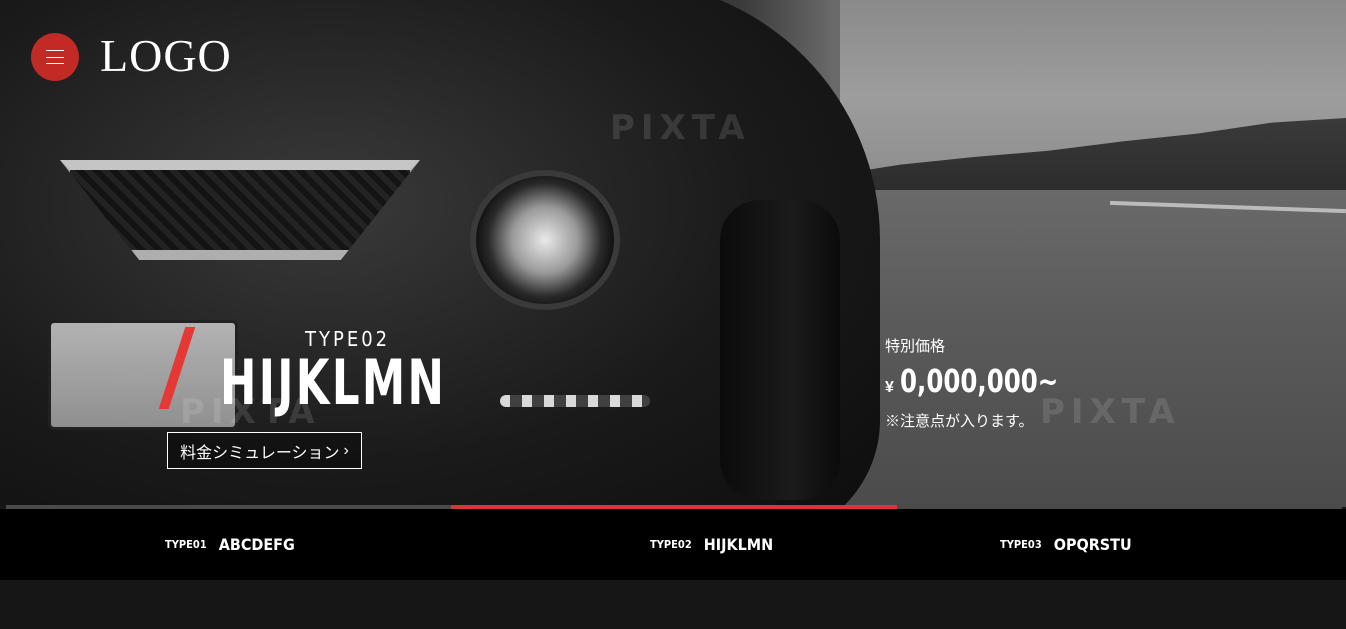 The height and width of the screenshot is (629, 1346). Describe the element at coordinates (260, 453) in the screenshot. I see `price-simulation-label: 料金シミュレーション` at that location.